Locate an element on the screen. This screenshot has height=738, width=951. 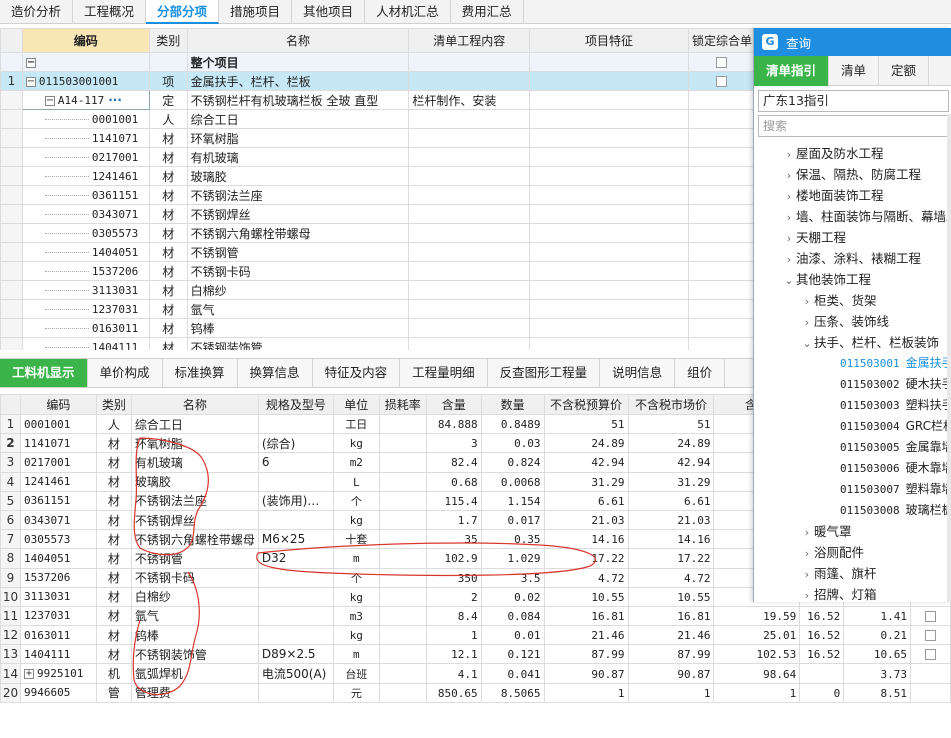
resource-header-6: 损耗率 is located at coordinates (402, 404).